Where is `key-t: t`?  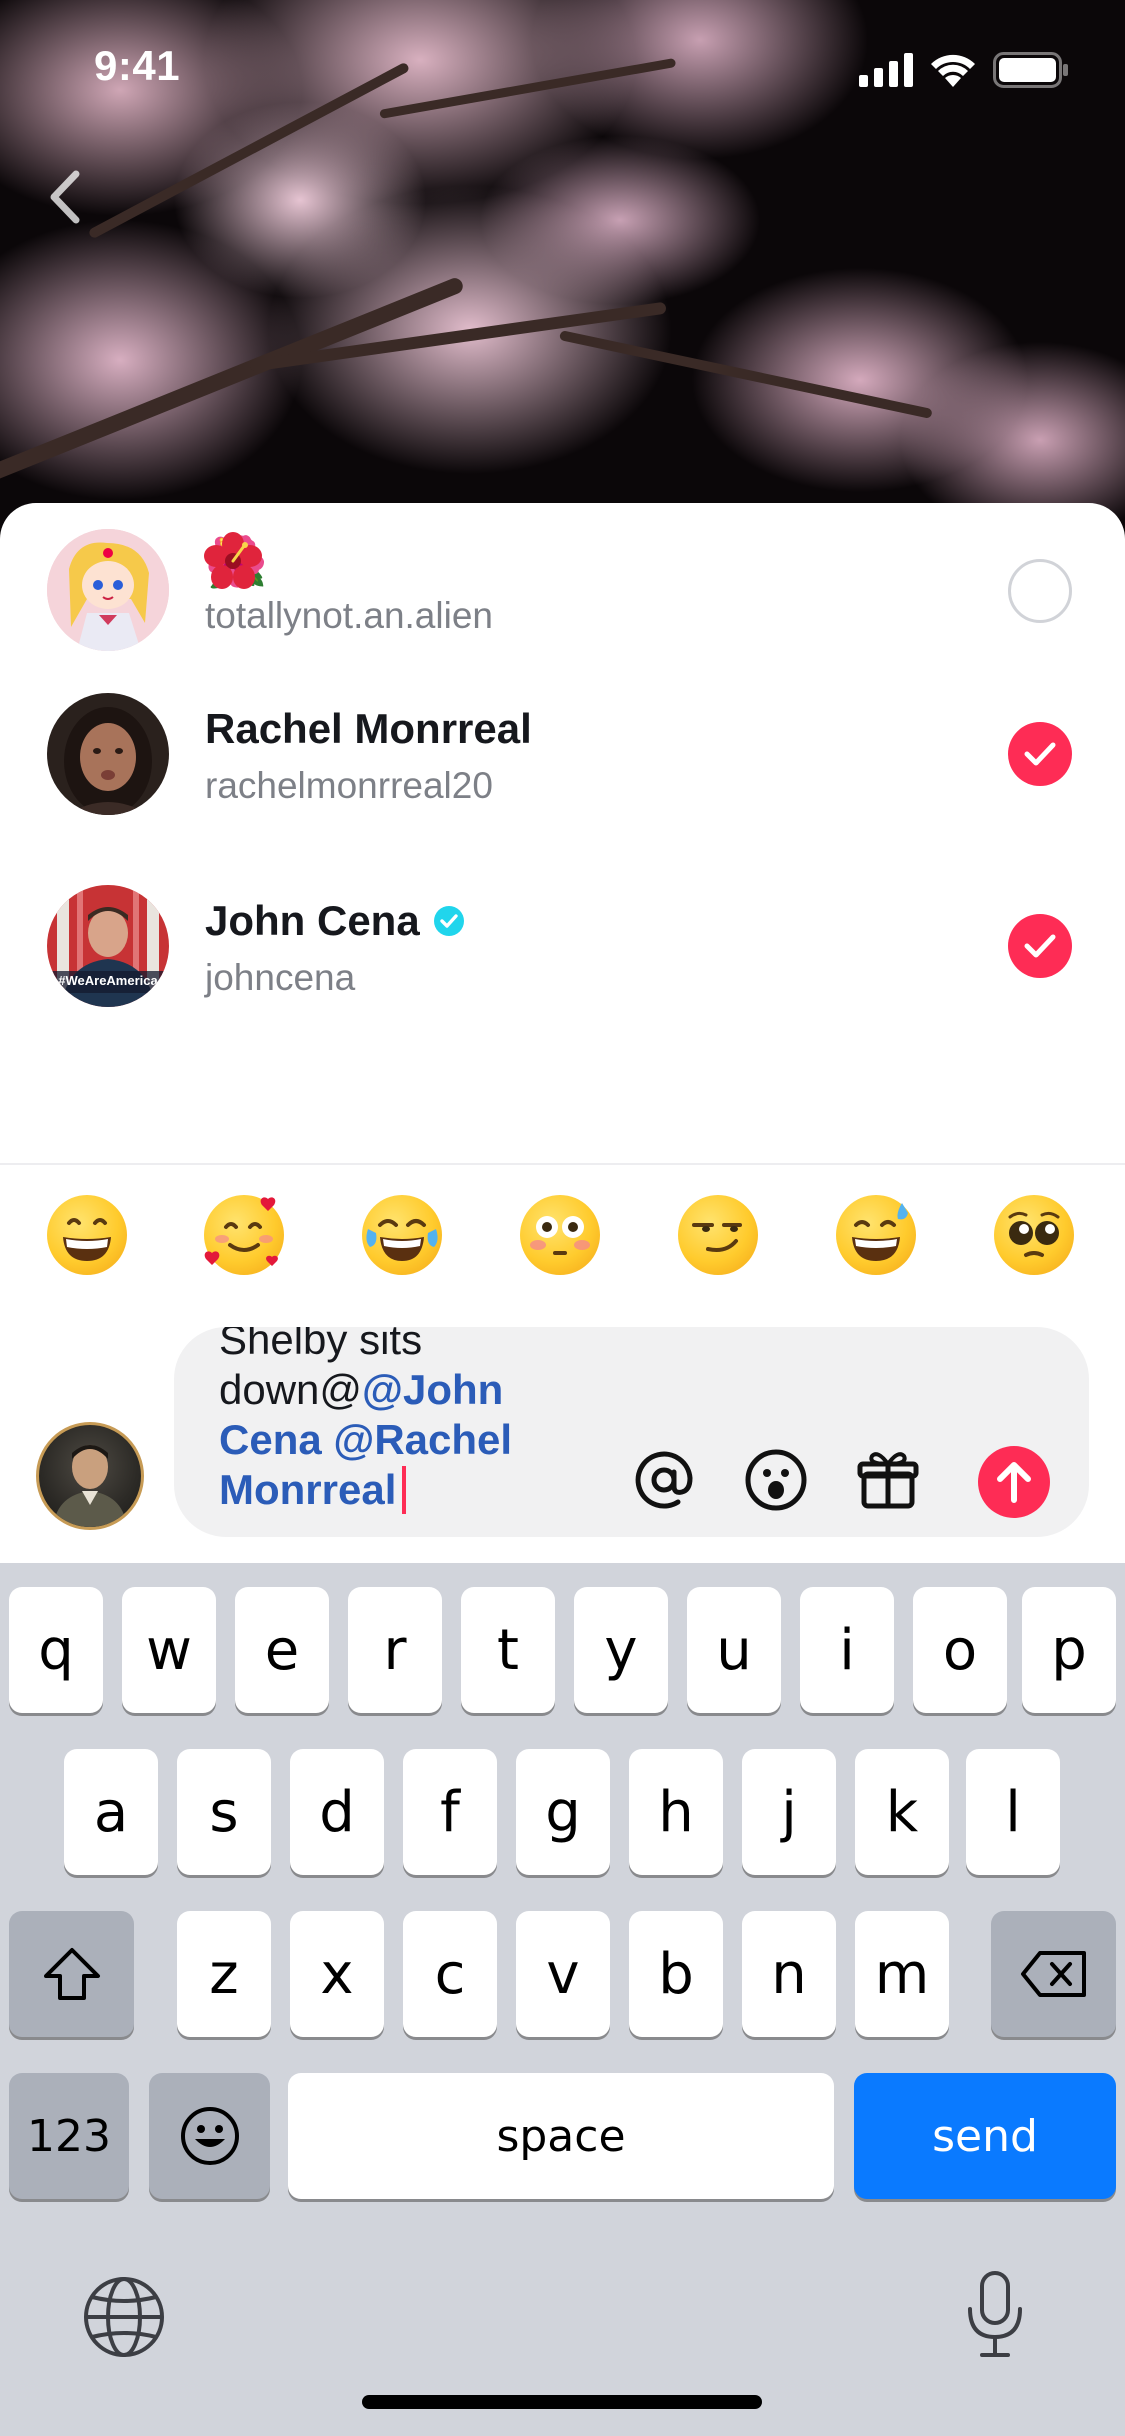
key-t: t is located at coordinates (508, 1650).